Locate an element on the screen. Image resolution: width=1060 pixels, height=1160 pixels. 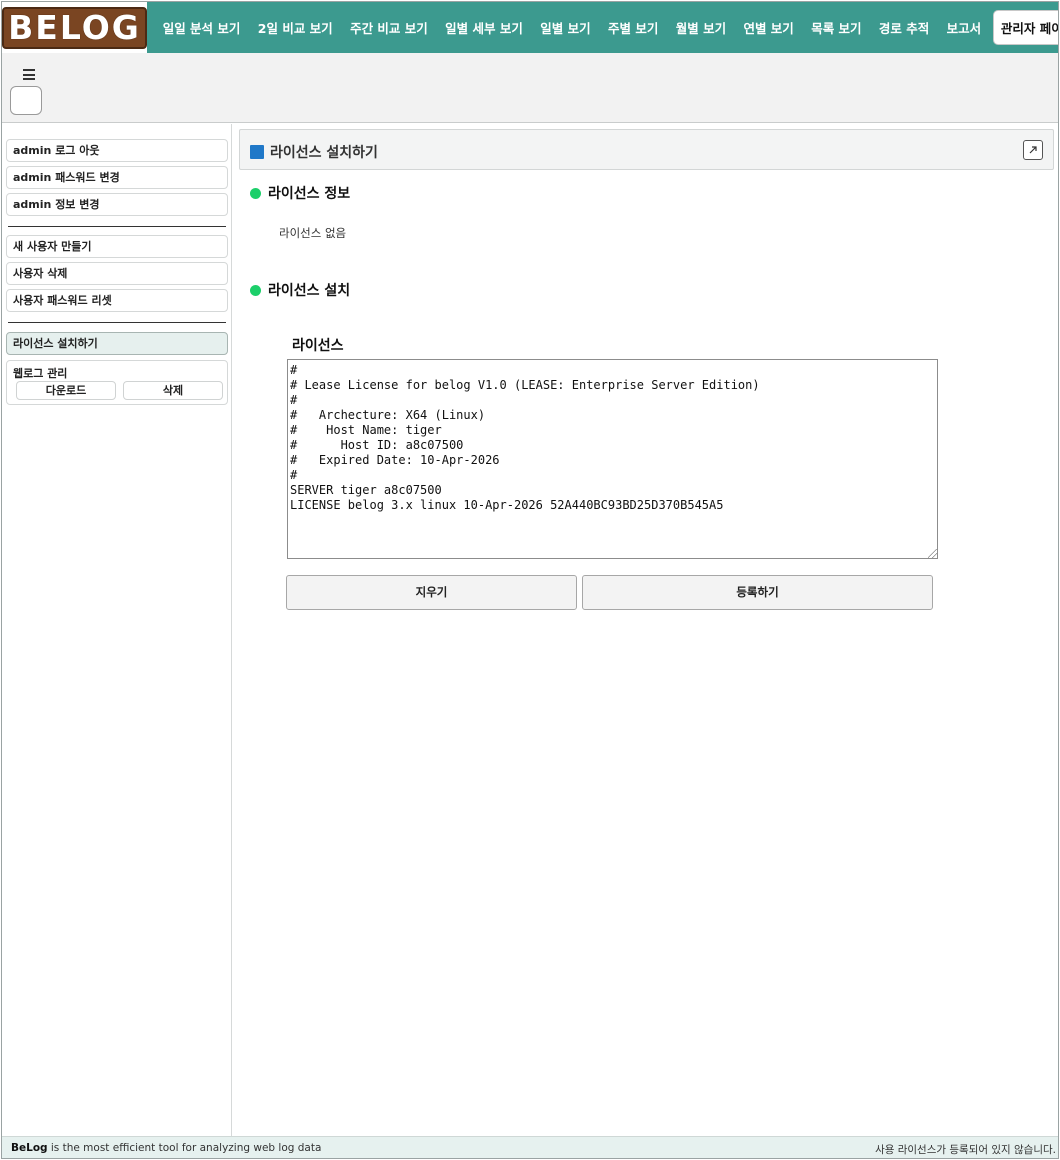
blank-square-button is located at coordinates (26, 100).